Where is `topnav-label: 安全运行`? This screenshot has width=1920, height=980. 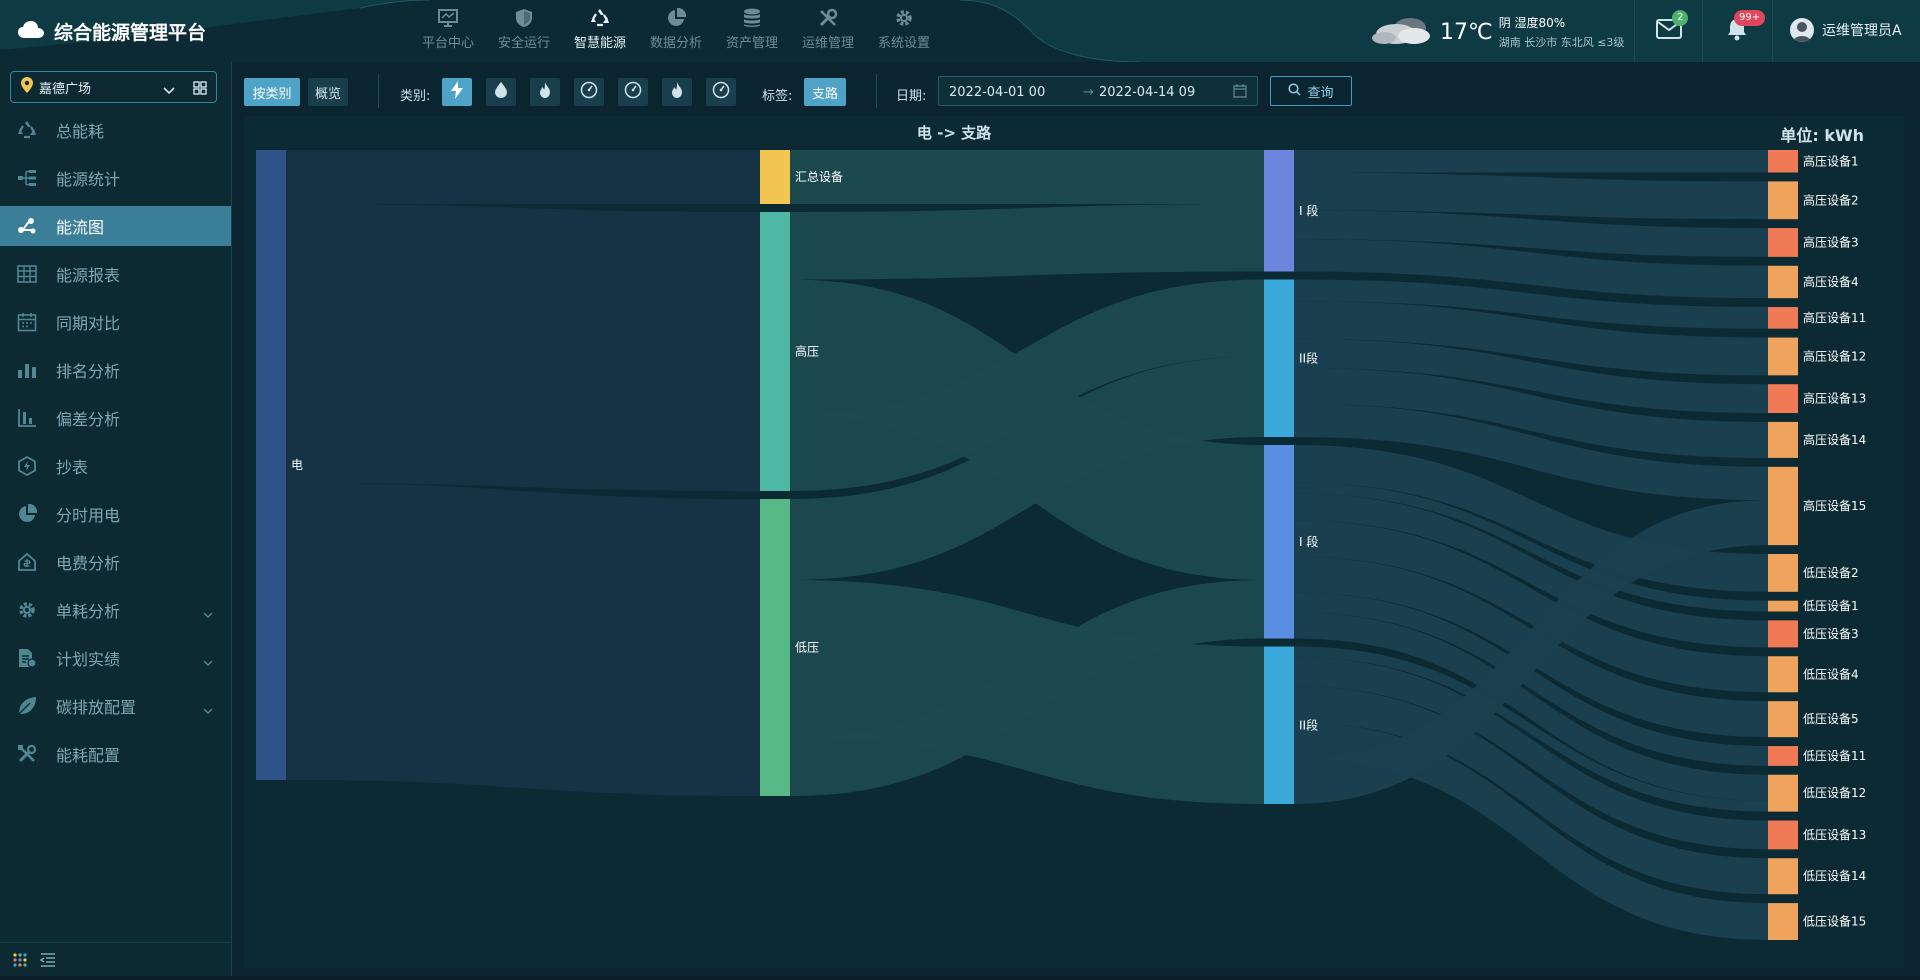
topnav-label: 安全运行 is located at coordinates (523, 43).